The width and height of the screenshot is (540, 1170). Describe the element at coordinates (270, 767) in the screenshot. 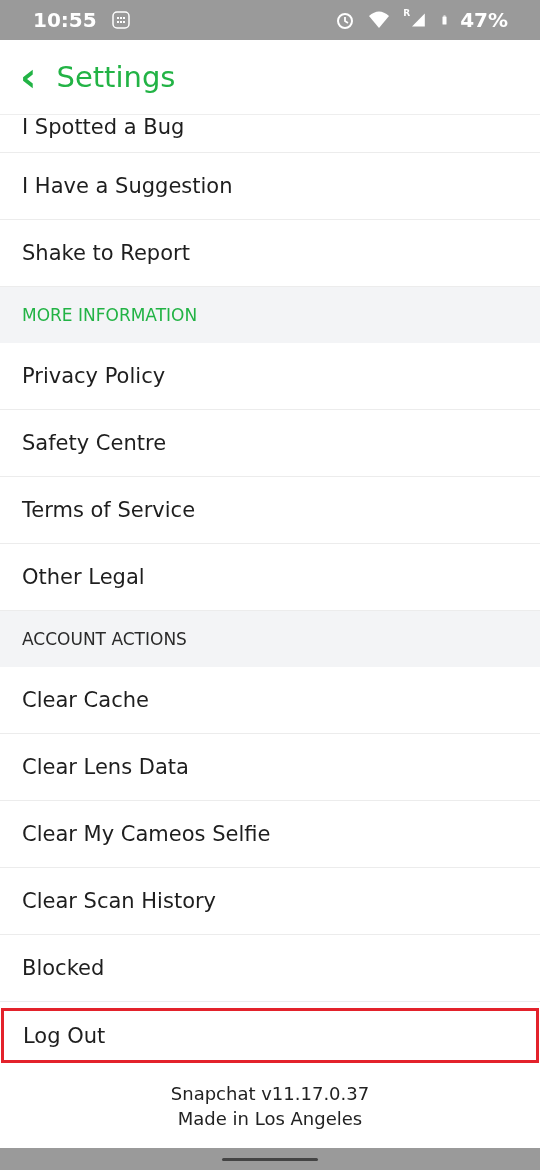

I see `settings-item: Clear Lens Data` at that location.